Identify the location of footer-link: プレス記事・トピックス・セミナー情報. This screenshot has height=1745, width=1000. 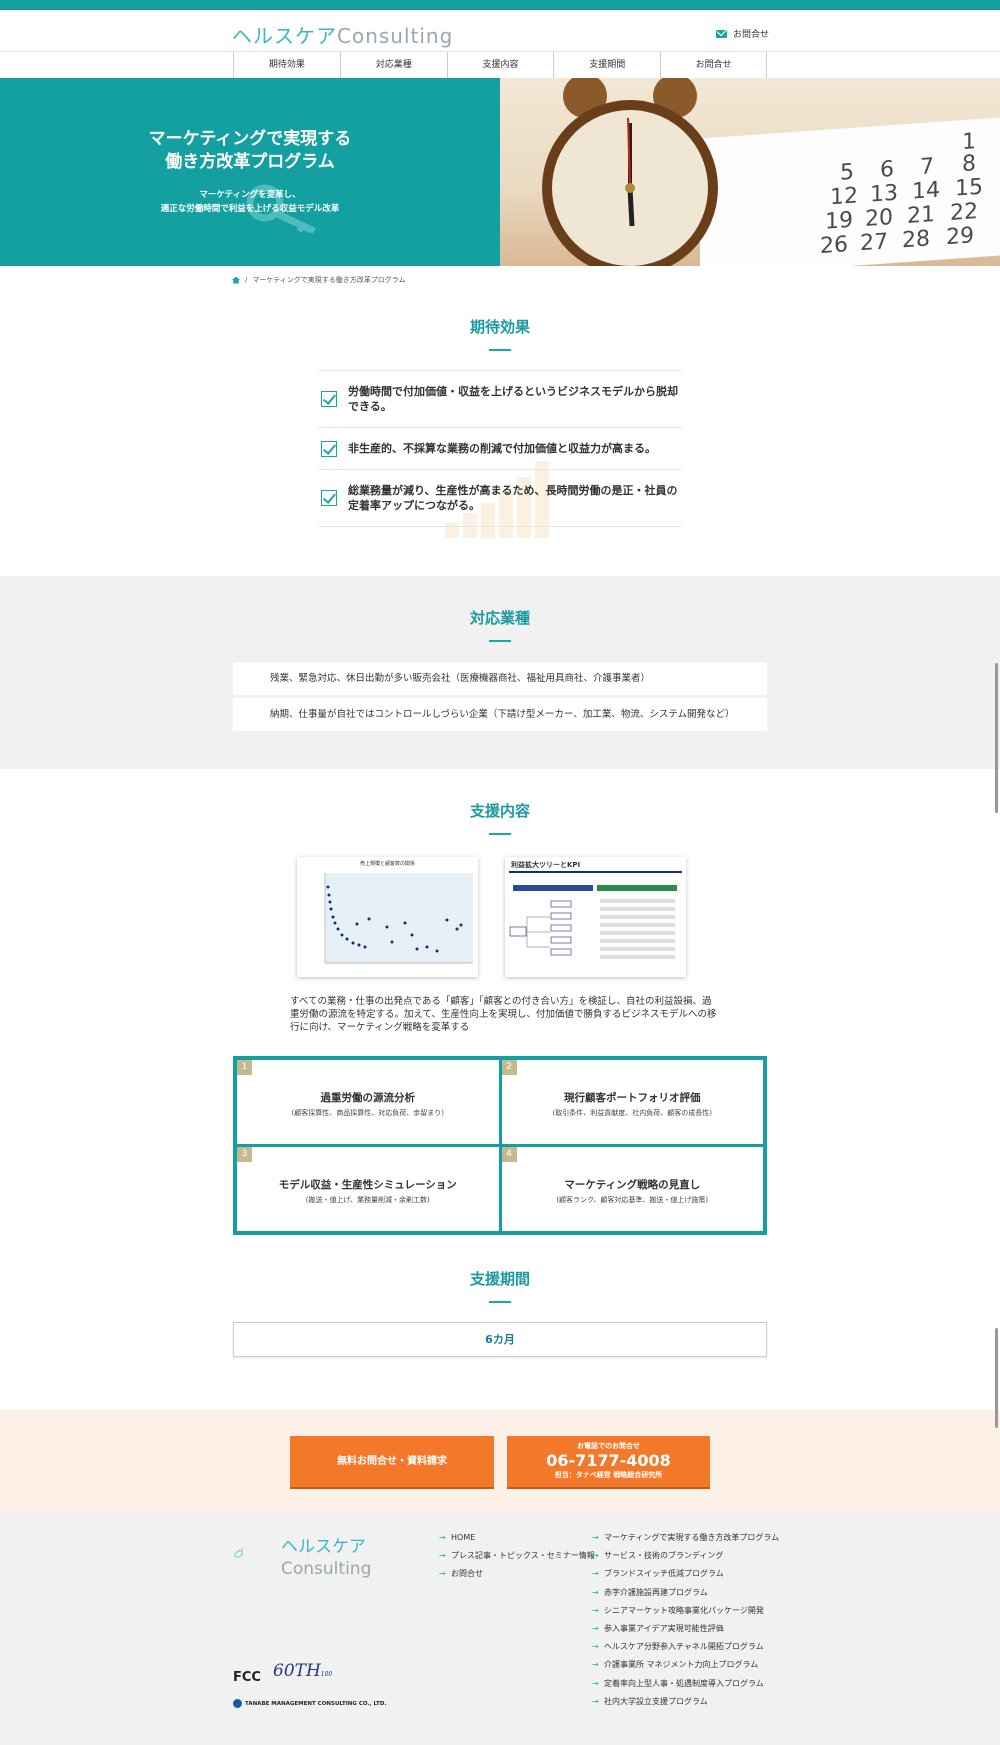
(517, 1556).